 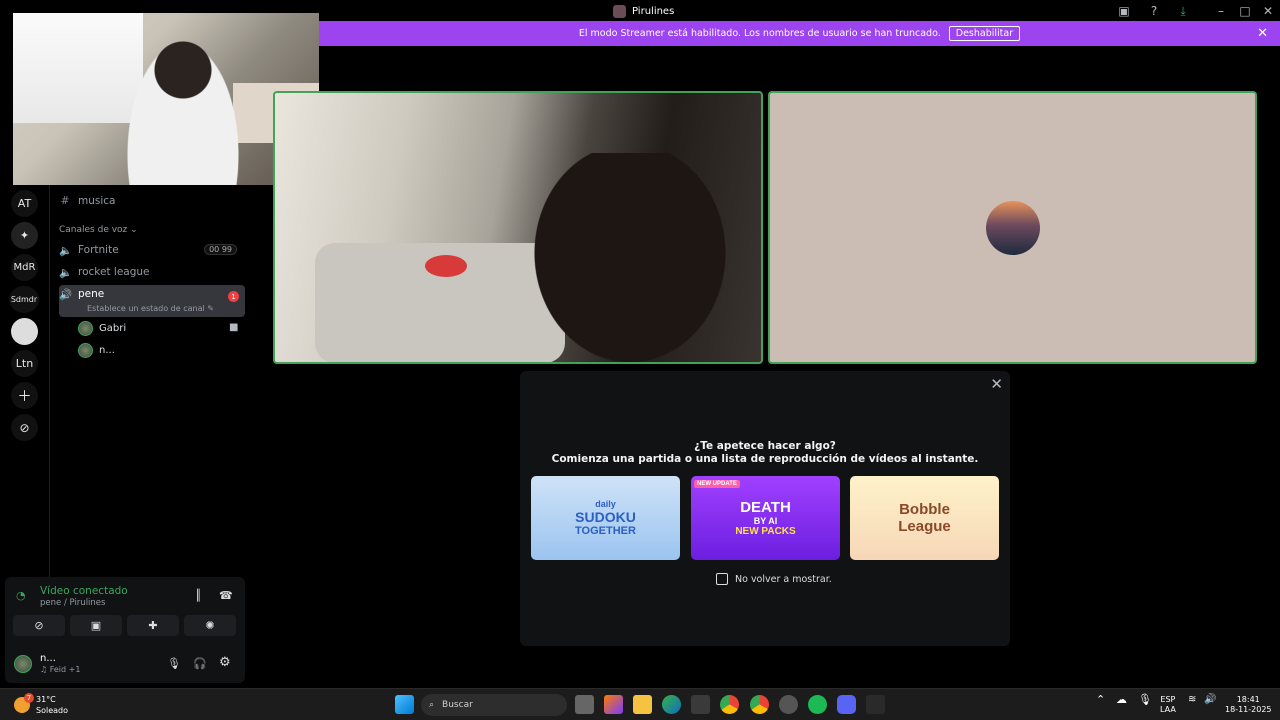 I want to click on file-explorer-icon, so click(x=642, y=704).